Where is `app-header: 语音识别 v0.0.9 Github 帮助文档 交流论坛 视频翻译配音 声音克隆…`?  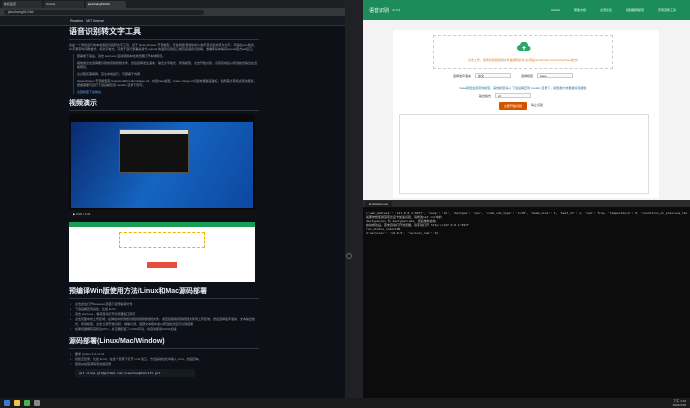
app-header: 语音识别 v0.0.9 Github 帮助文档 交流论坛 视频翻译配音 声音克隆… is located at coordinates (526, 10).